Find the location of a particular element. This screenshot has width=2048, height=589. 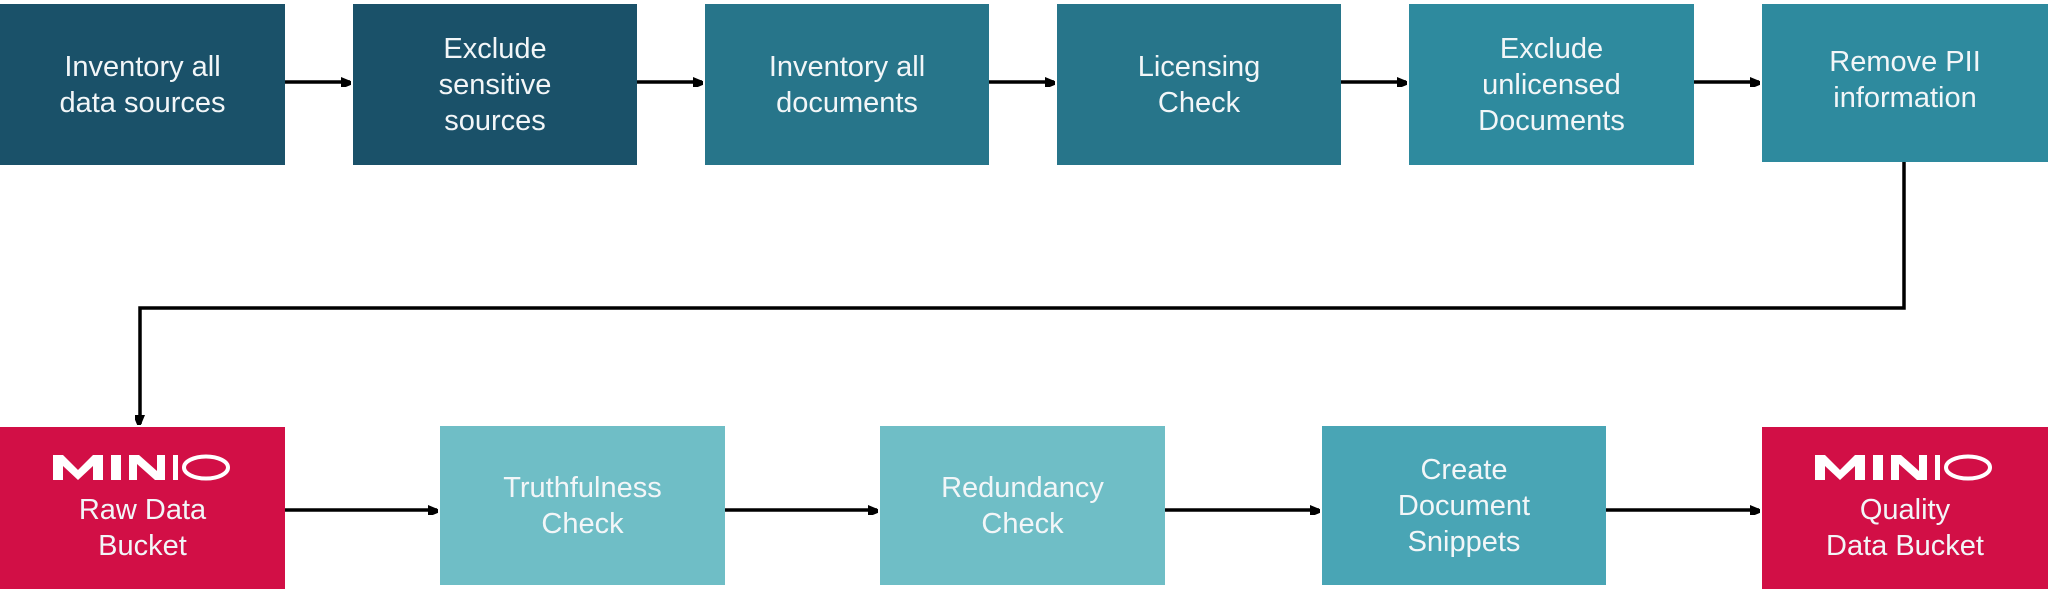

step-label: Create Document Snippets is located at coordinates (1464, 505).